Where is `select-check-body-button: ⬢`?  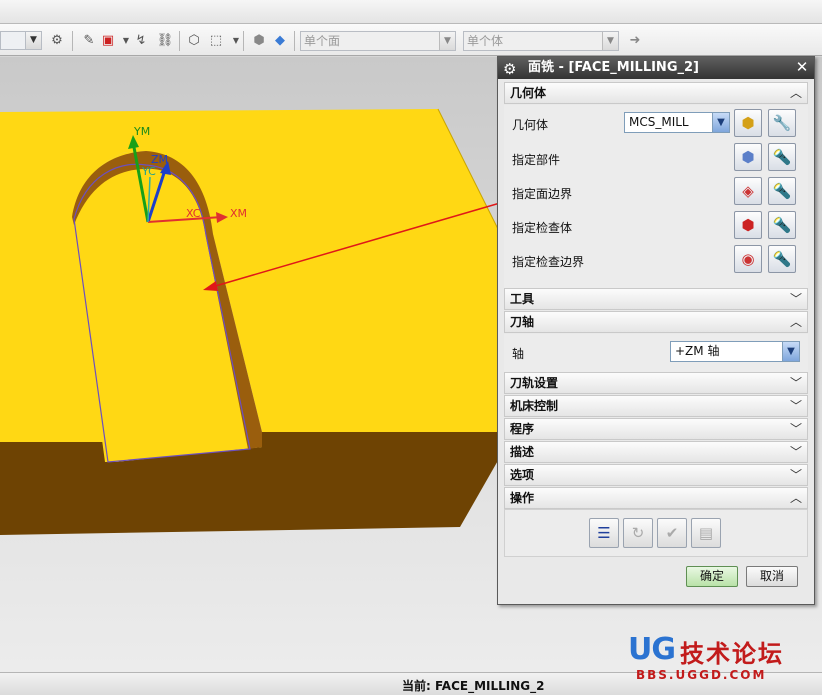 select-check-body-button: ⬢ is located at coordinates (748, 225).